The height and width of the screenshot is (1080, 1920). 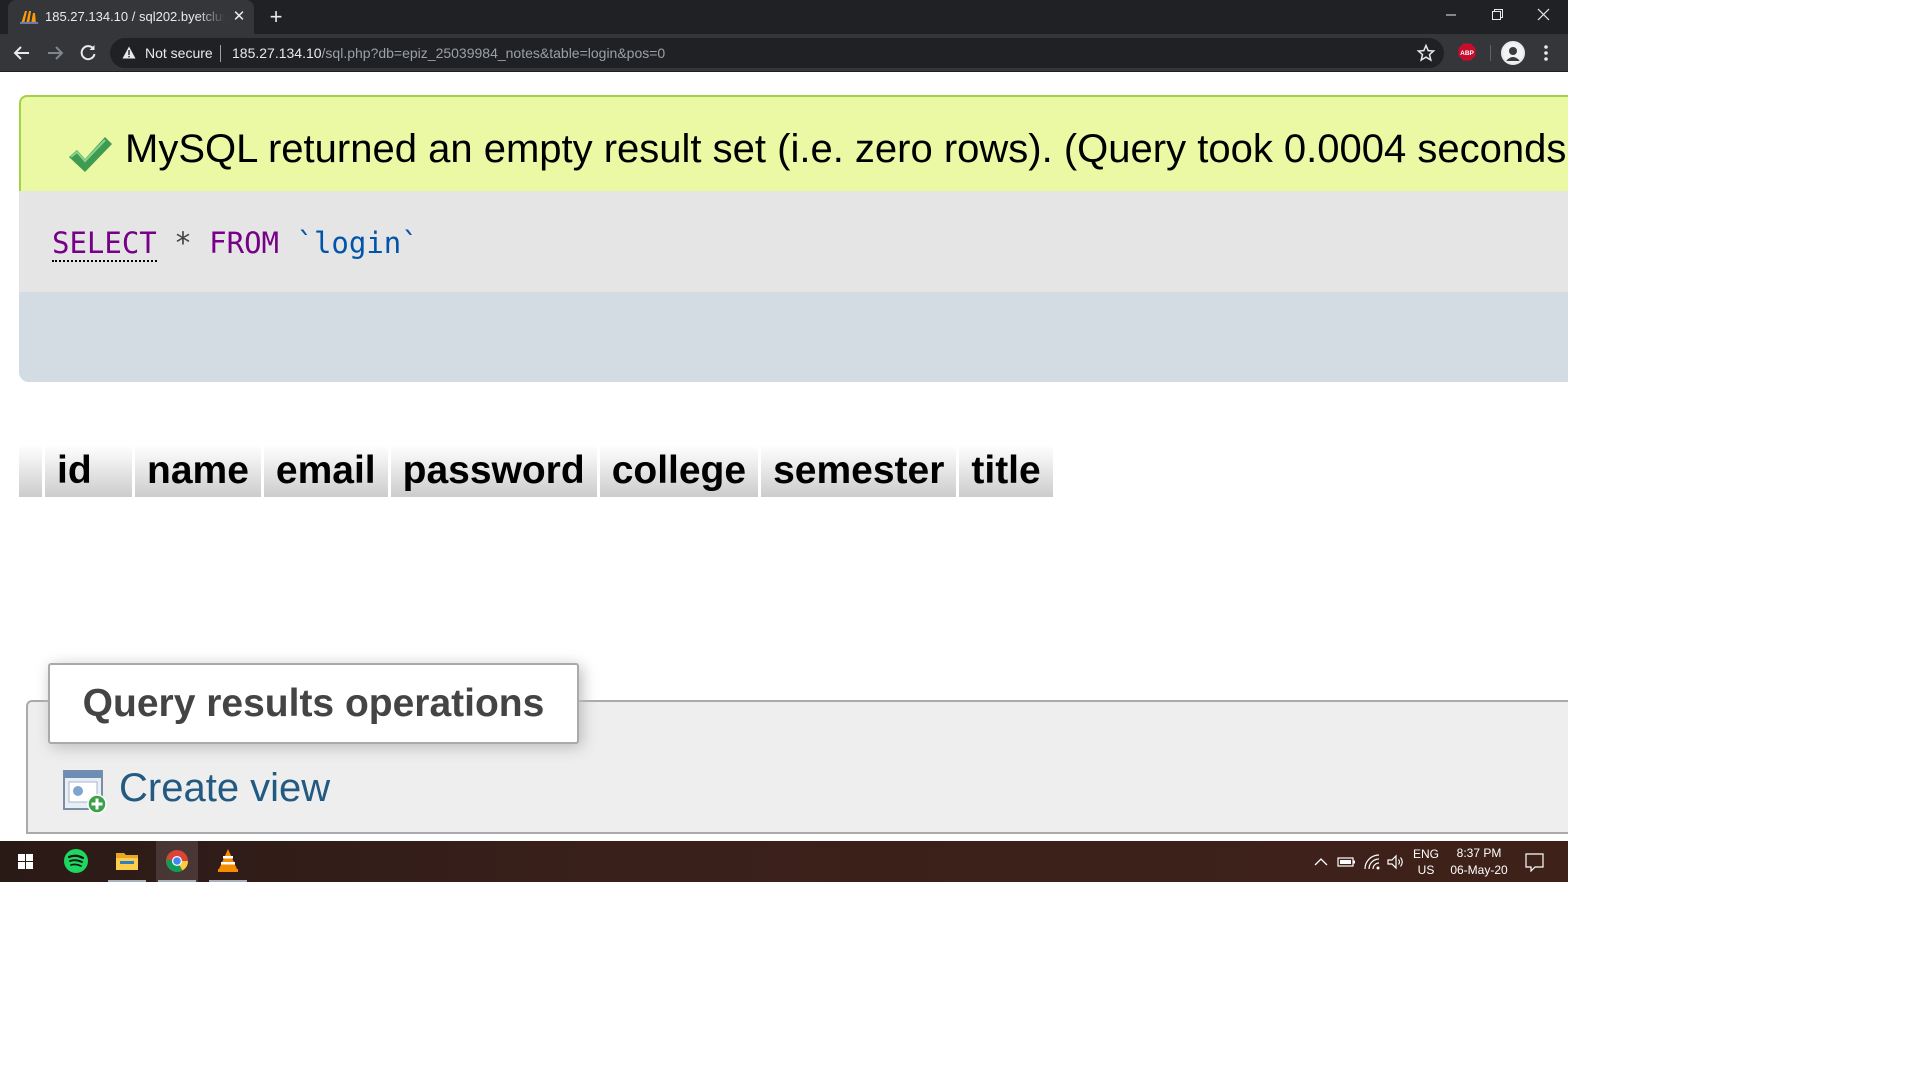 What do you see at coordinates (1395, 862) in the screenshot?
I see `volume-icon` at bounding box center [1395, 862].